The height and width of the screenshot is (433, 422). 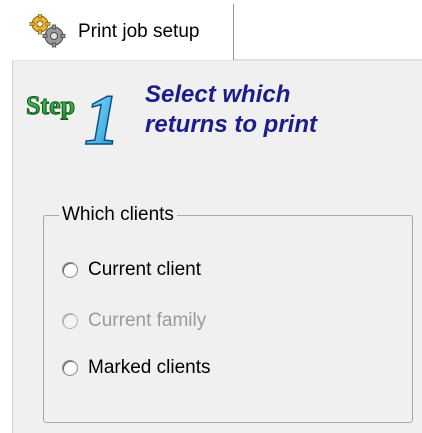 What do you see at coordinates (147, 320) in the screenshot?
I see `radio-label-current-family: Current family` at bounding box center [147, 320].